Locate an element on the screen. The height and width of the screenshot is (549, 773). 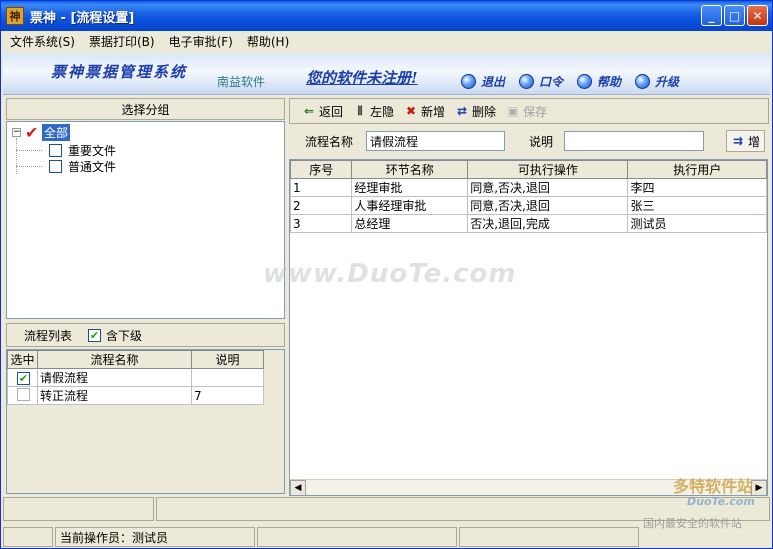
minimize-button: _ is located at coordinates (711, 15).